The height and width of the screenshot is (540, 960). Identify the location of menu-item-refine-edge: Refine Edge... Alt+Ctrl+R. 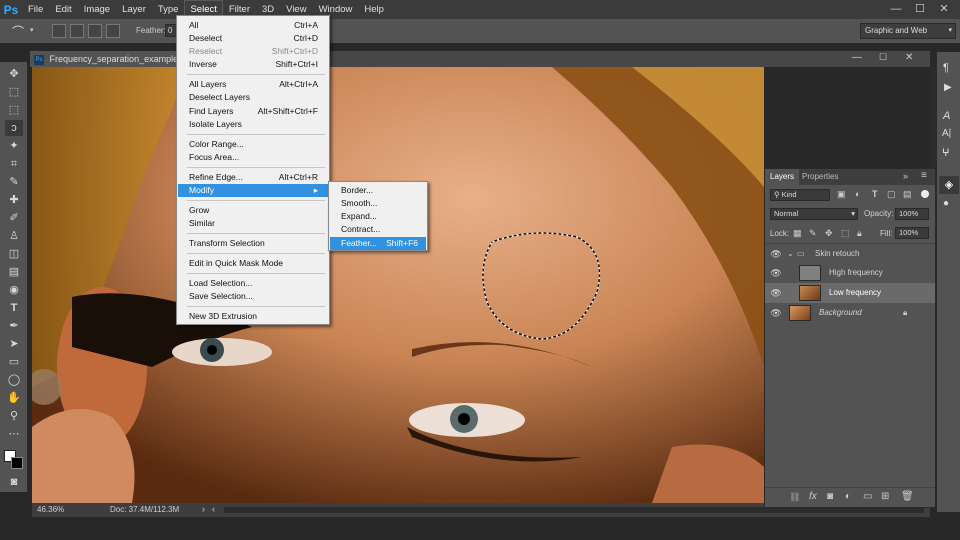
(253, 177).